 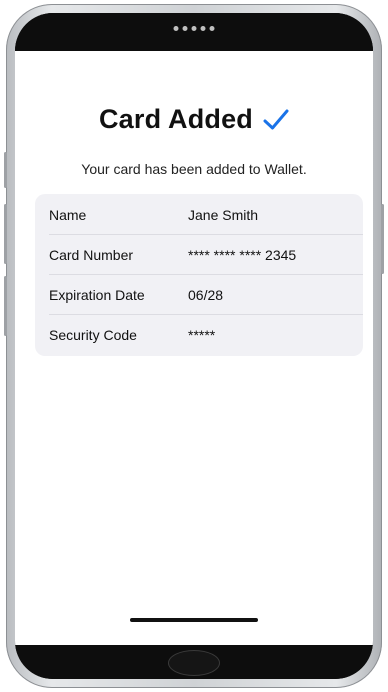 I want to click on detail-label: Name, so click(x=68, y=215).